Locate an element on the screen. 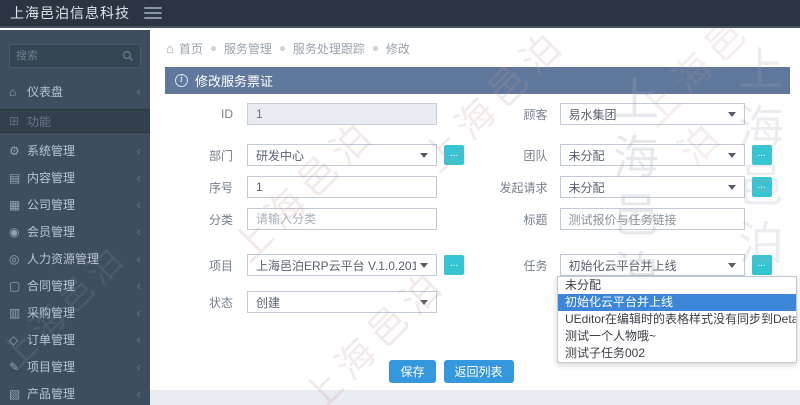  page-title: 修改服务票证 is located at coordinates (234, 81).